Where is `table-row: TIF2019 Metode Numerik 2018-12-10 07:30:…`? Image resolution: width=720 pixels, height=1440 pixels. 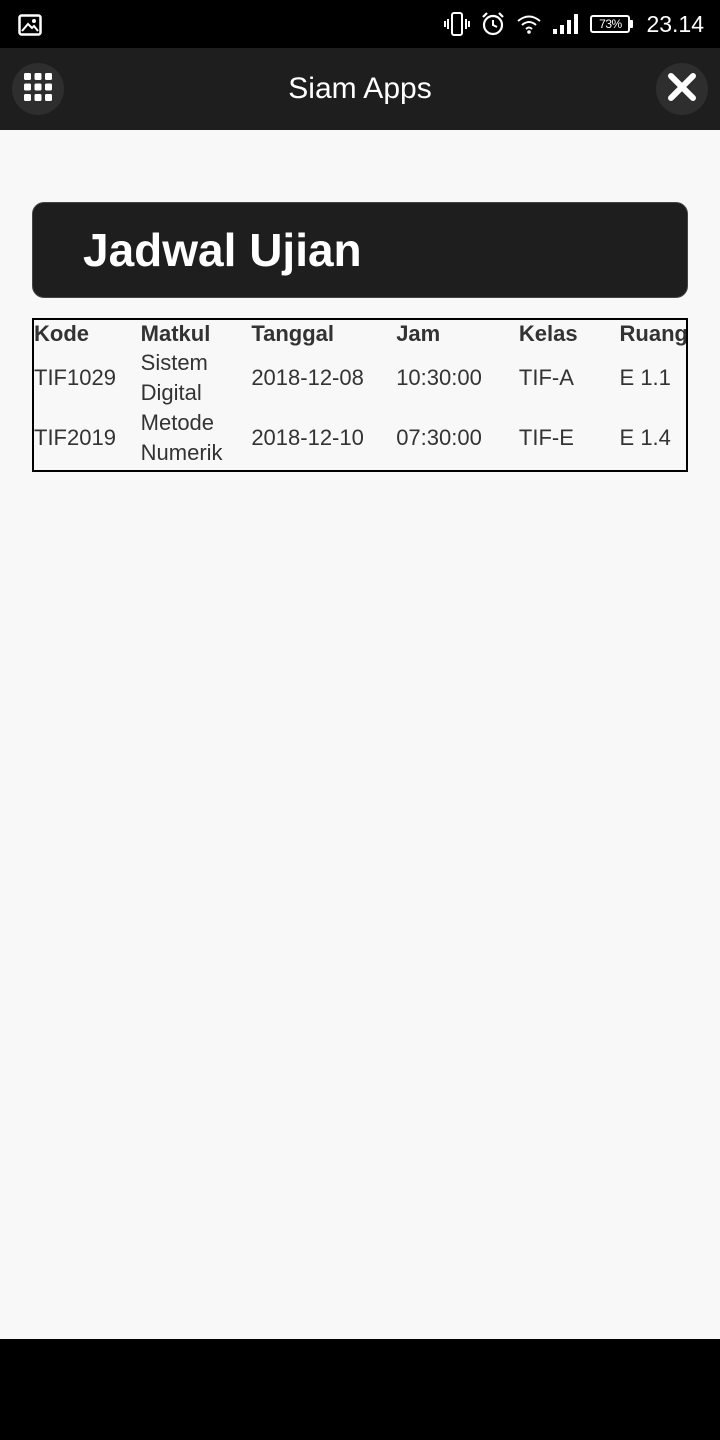 table-row: TIF2019 Metode Numerik 2018-12-10 07:30:… is located at coordinates (360, 438).